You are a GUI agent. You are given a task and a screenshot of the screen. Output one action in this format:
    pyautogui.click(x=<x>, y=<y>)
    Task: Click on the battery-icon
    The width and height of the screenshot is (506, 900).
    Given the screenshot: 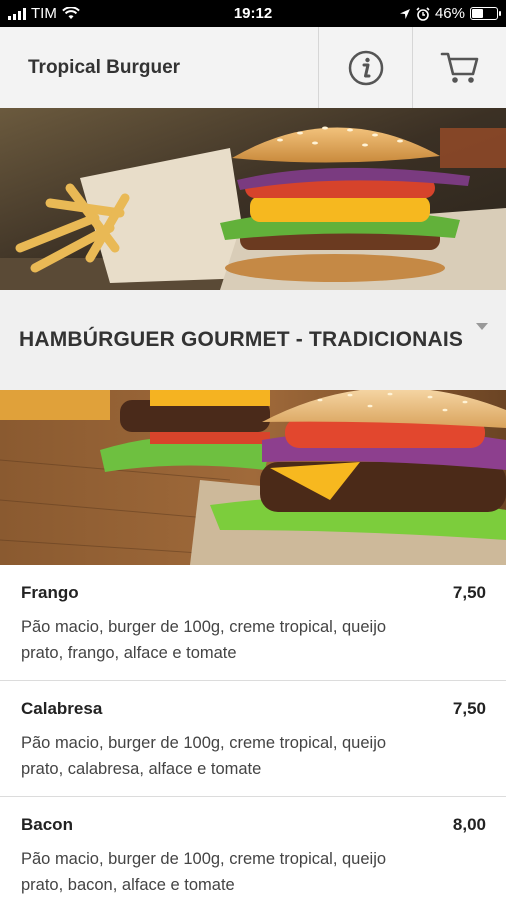 What is the action you would take?
    pyautogui.click(x=485, y=13)
    